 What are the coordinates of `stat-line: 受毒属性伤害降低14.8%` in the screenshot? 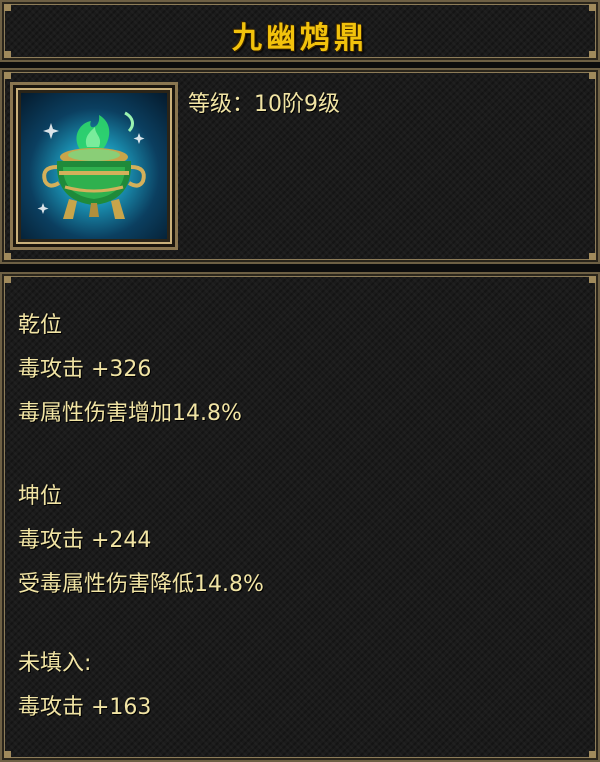 It's located at (141, 584).